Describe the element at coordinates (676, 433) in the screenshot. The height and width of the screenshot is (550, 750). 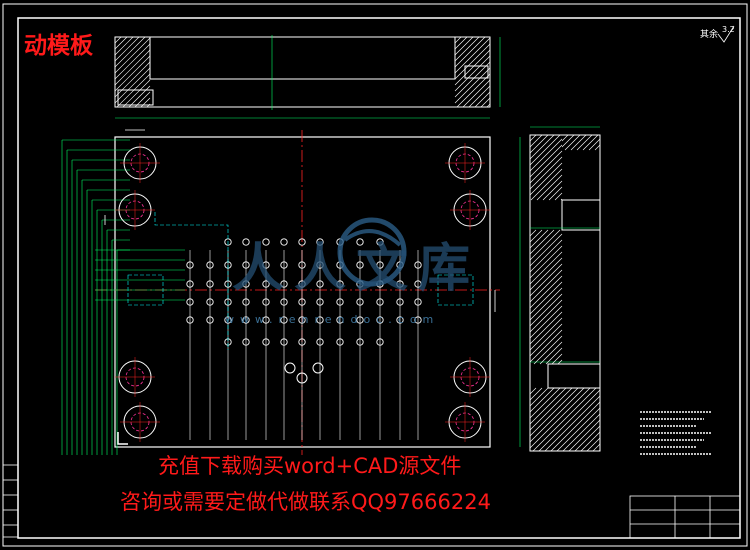
I see `technical-notes` at that location.